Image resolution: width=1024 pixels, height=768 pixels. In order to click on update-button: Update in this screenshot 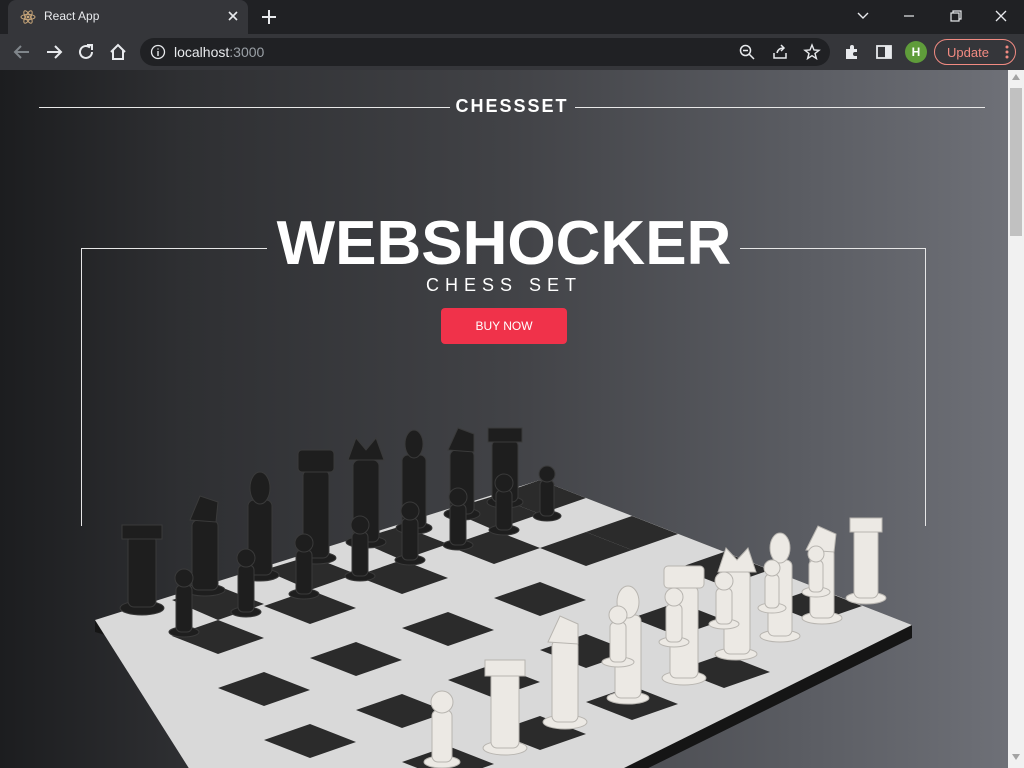, I will do `click(975, 52)`.